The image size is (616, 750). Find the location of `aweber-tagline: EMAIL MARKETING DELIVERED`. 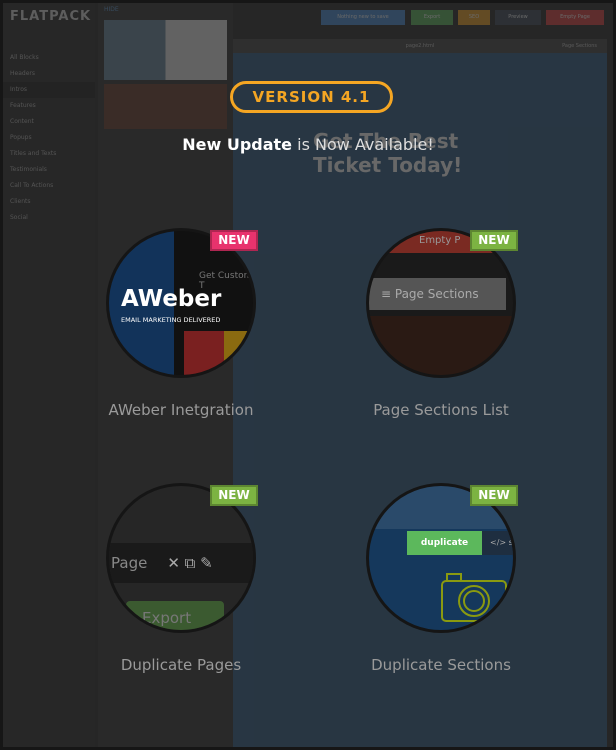

aweber-tagline: EMAIL MARKETING DELIVERED is located at coordinates (171, 320).